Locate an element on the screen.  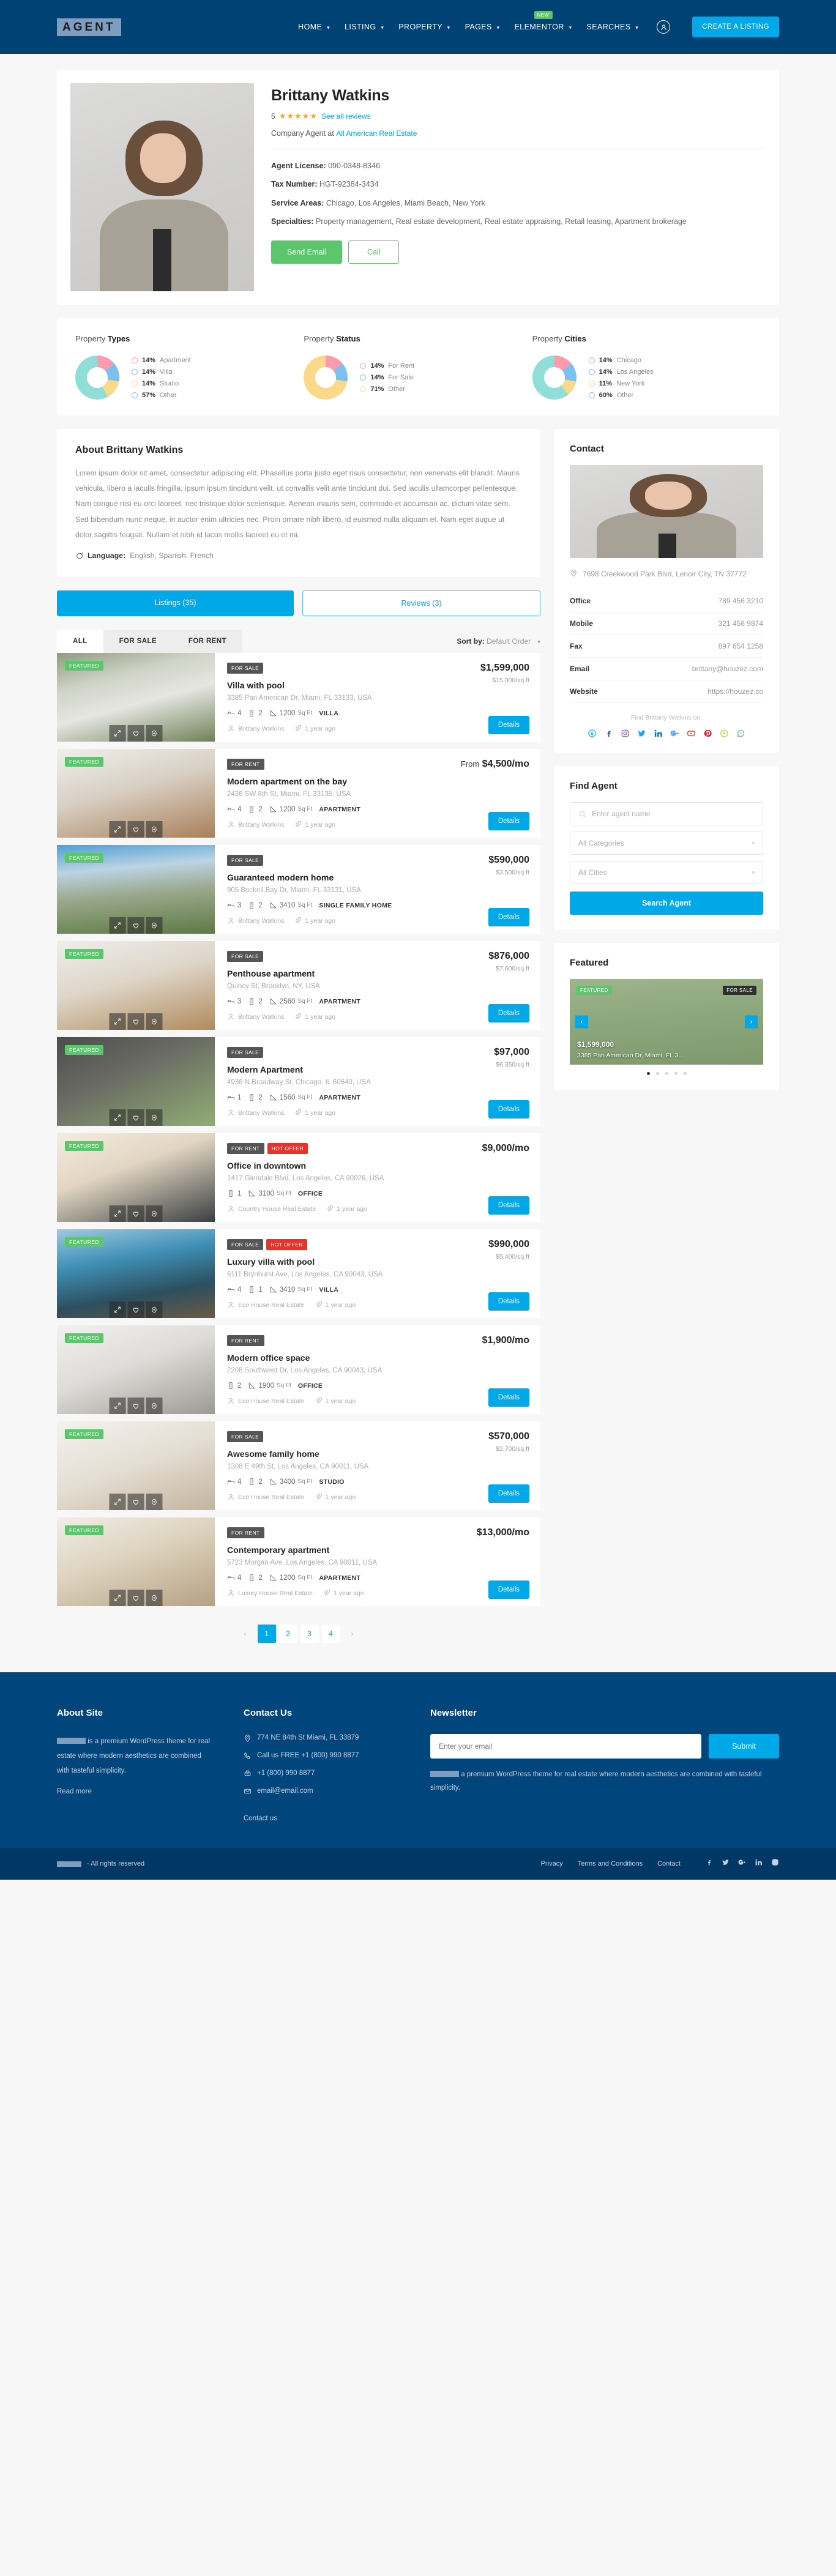
youtube-icon is located at coordinates (691, 733).